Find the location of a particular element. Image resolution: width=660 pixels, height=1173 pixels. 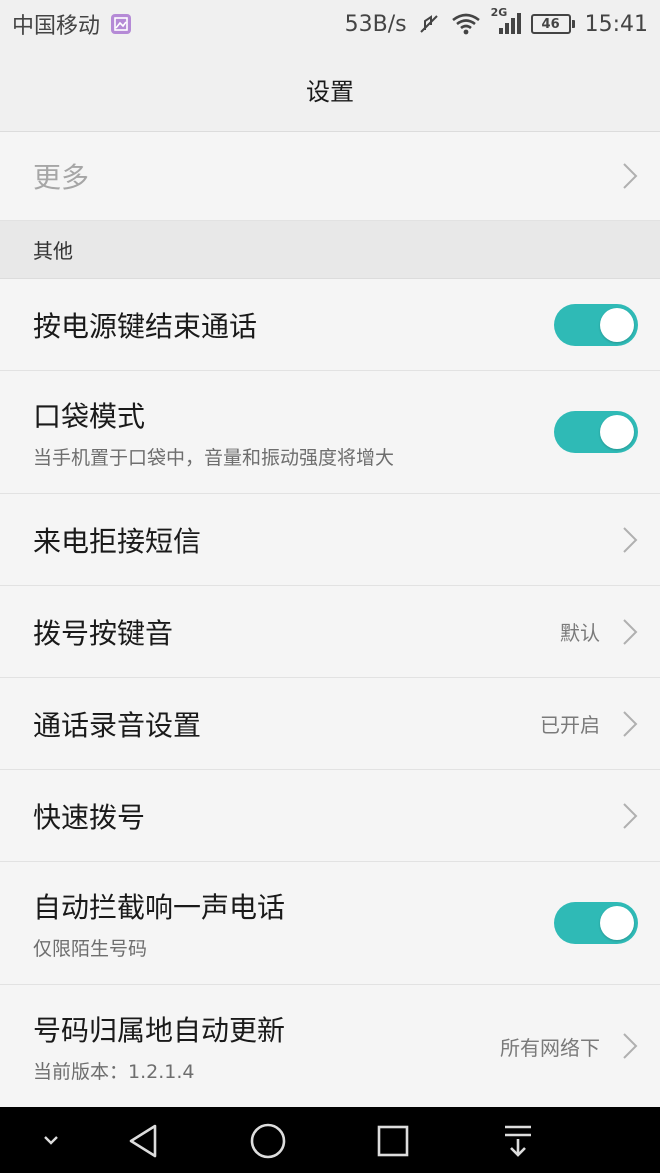

wifi-icon is located at coordinates (466, 24).